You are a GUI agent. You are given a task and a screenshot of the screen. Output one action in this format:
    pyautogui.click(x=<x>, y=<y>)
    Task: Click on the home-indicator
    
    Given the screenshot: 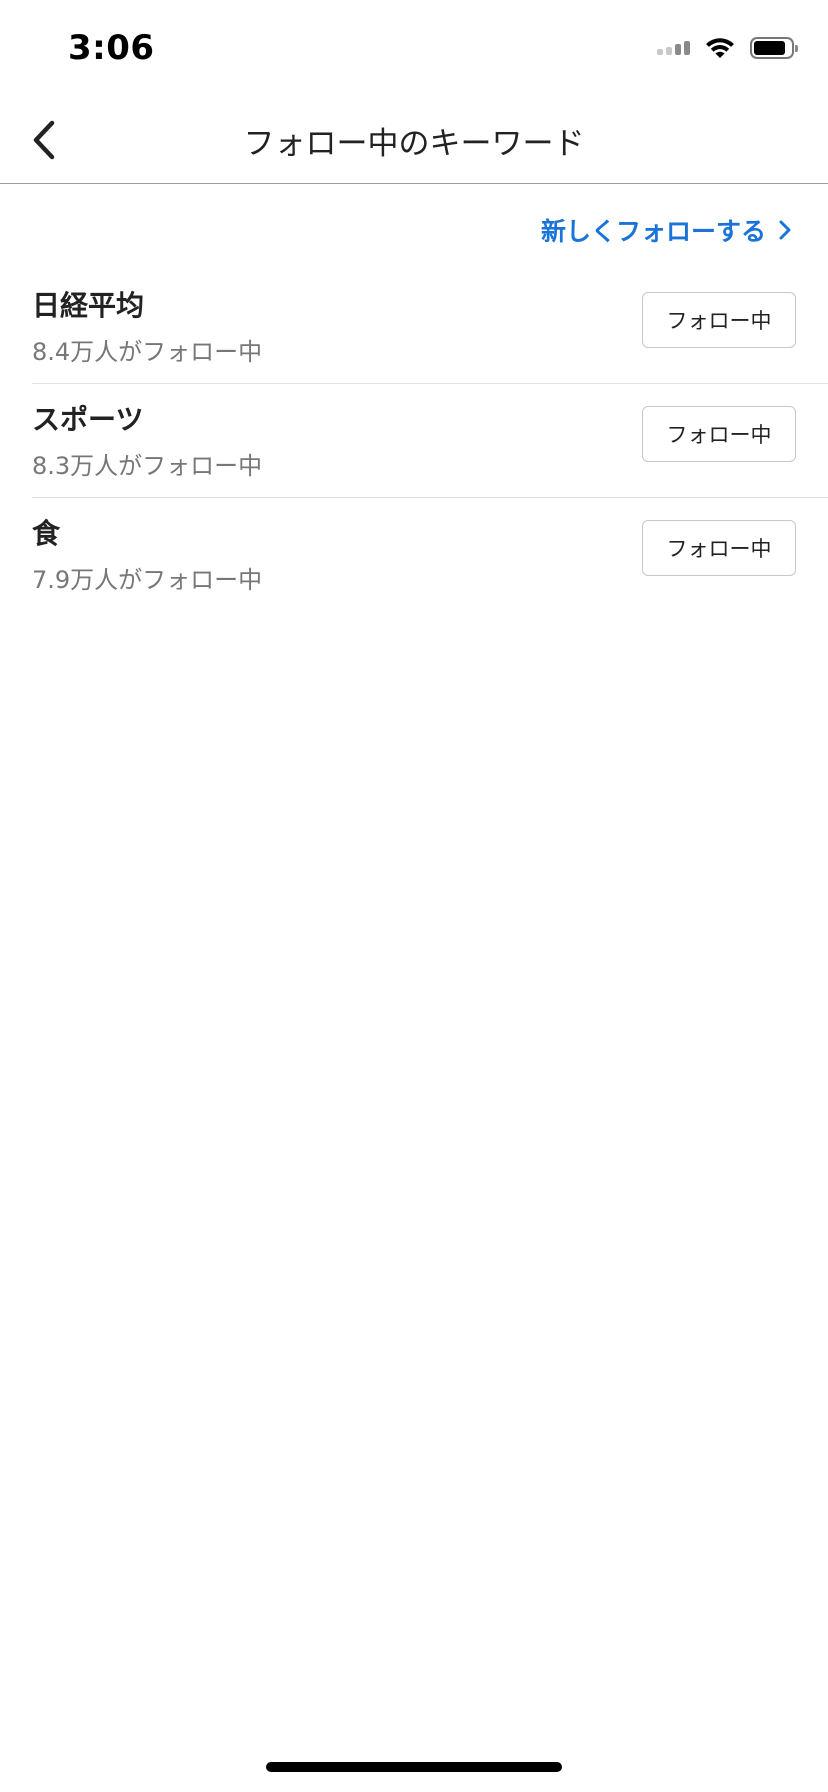 What is the action you would take?
    pyautogui.click(x=414, y=1767)
    